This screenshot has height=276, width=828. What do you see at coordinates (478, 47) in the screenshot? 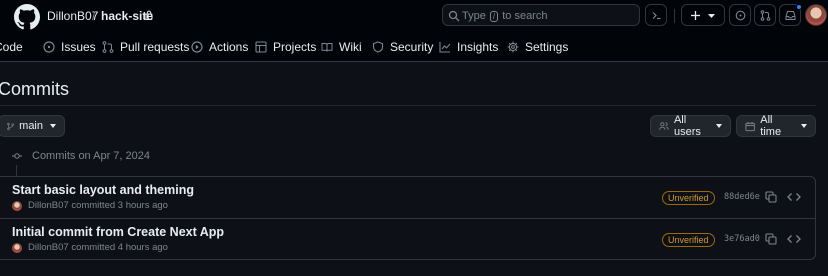
I see `tab-label: Insights` at bounding box center [478, 47].